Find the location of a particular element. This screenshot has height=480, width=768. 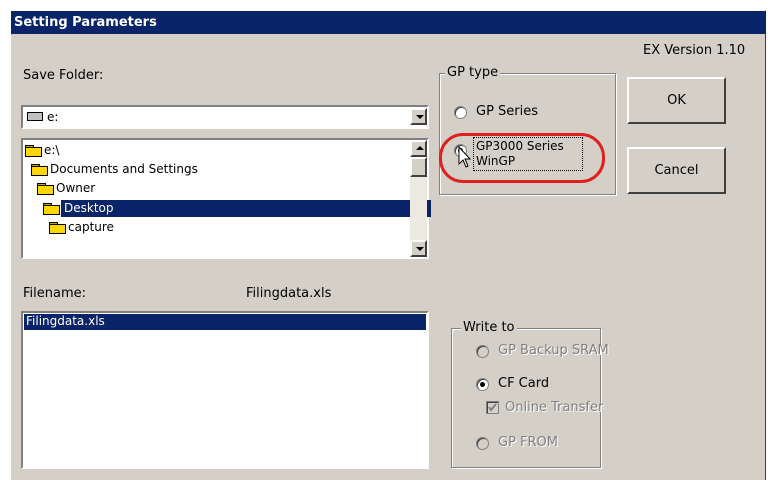

gp-series-radio is located at coordinates (460, 112).